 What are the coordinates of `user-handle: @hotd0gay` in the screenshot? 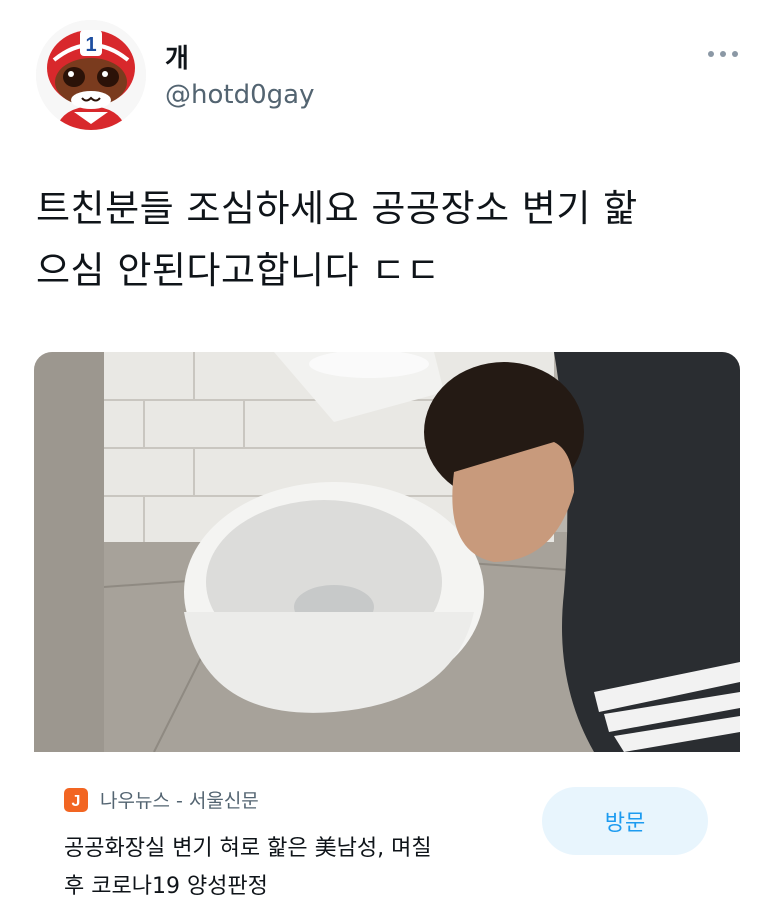 It's located at (239, 95).